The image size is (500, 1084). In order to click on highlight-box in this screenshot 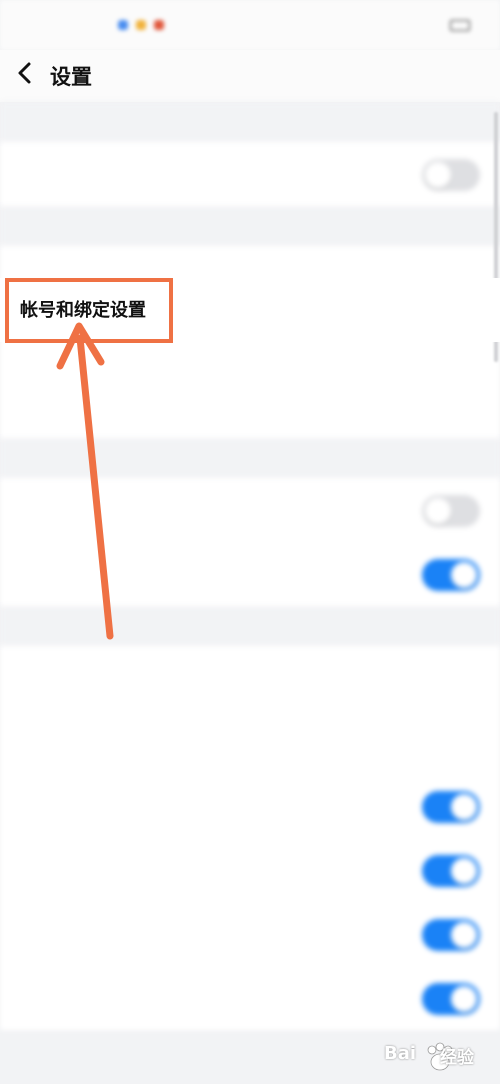, I will do `click(89, 310)`.